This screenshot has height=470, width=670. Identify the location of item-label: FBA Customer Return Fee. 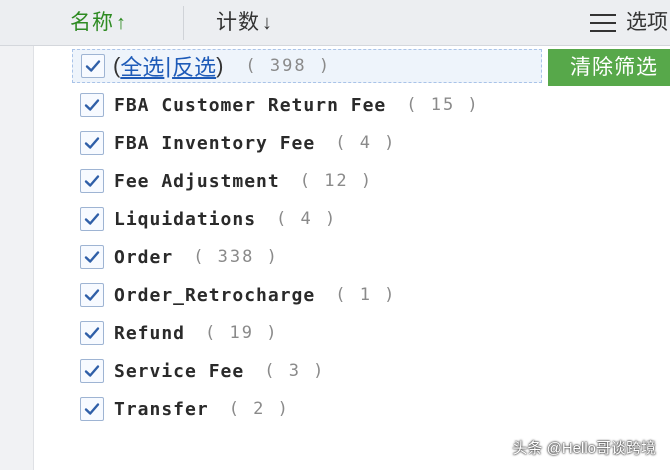
(250, 105).